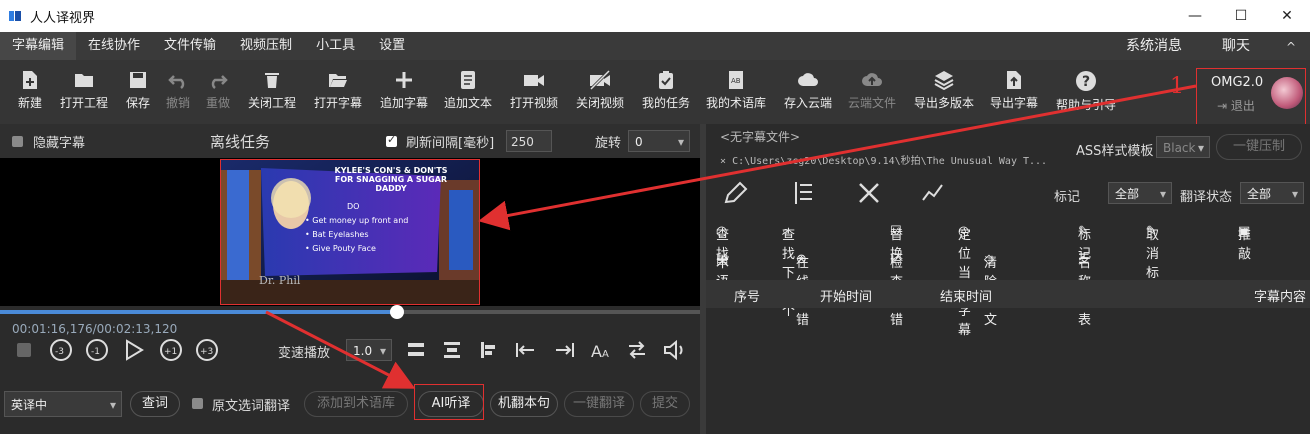 This screenshot has width=1310, height=434. I want to click on menu-bar: 字幕编辑 在线协作 文件传输 视频压制 小工具 设置 系统消息 聊天 ^, so click(655, 46).